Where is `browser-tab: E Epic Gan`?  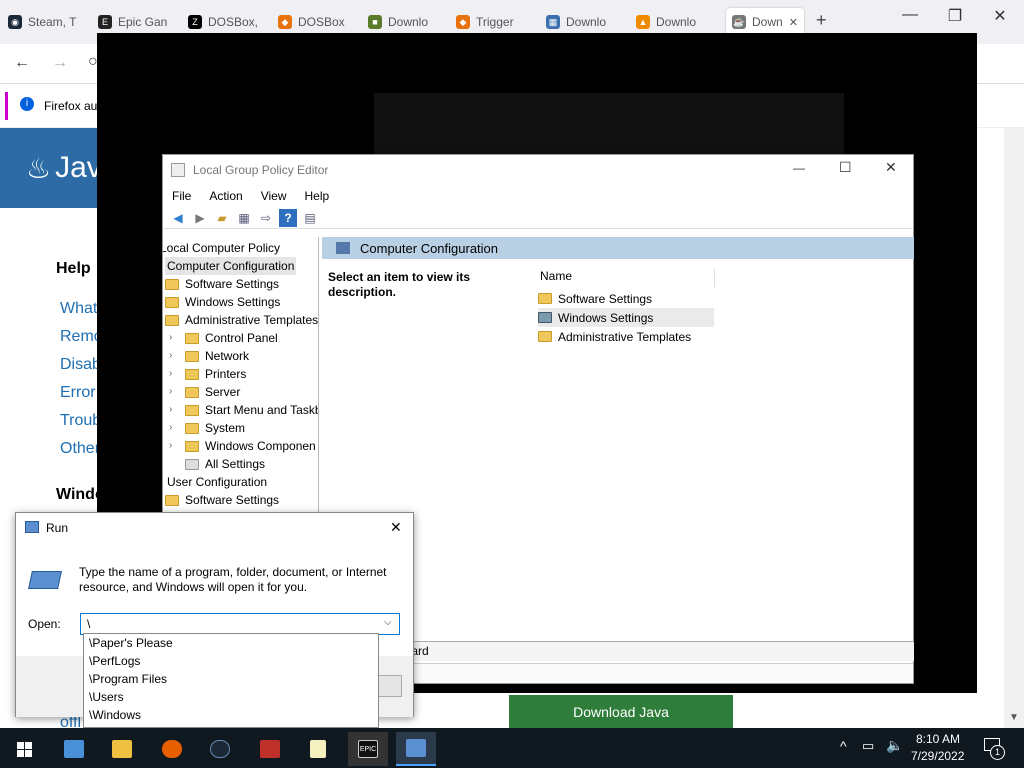 browser-tab: E Epic Gan is located at coordinates (135, 22).